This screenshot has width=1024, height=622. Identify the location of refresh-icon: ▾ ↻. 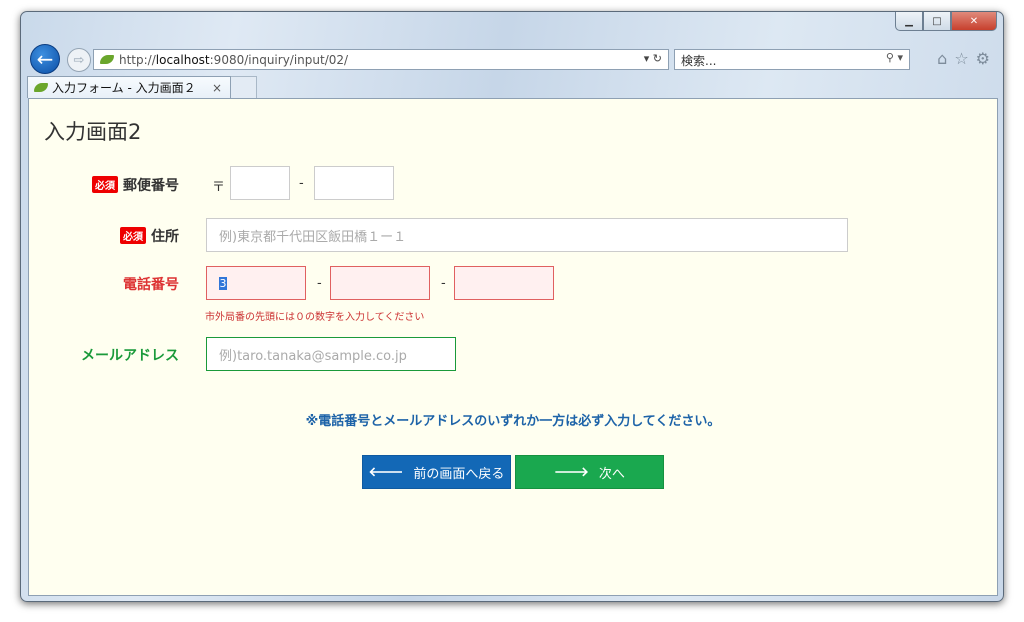
(653, 58).